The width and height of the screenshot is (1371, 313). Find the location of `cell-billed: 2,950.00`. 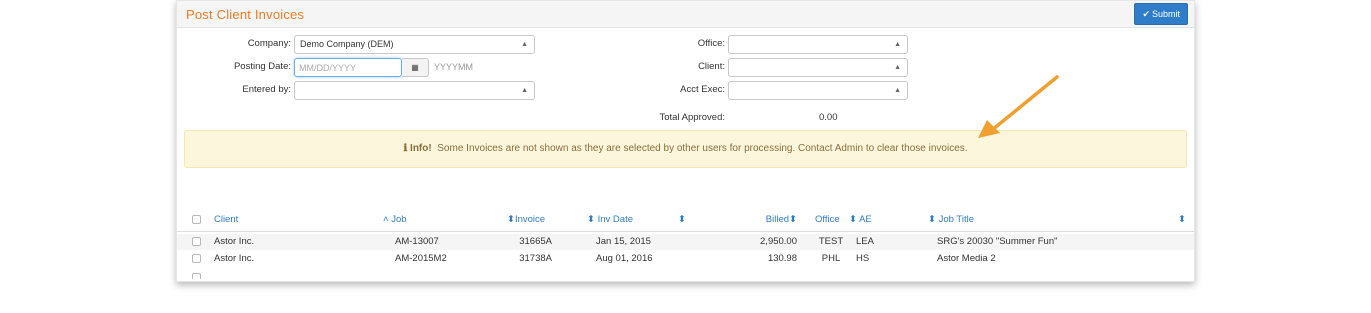

cell-billed: 2,950.00 is located at coordinates (778, 241).